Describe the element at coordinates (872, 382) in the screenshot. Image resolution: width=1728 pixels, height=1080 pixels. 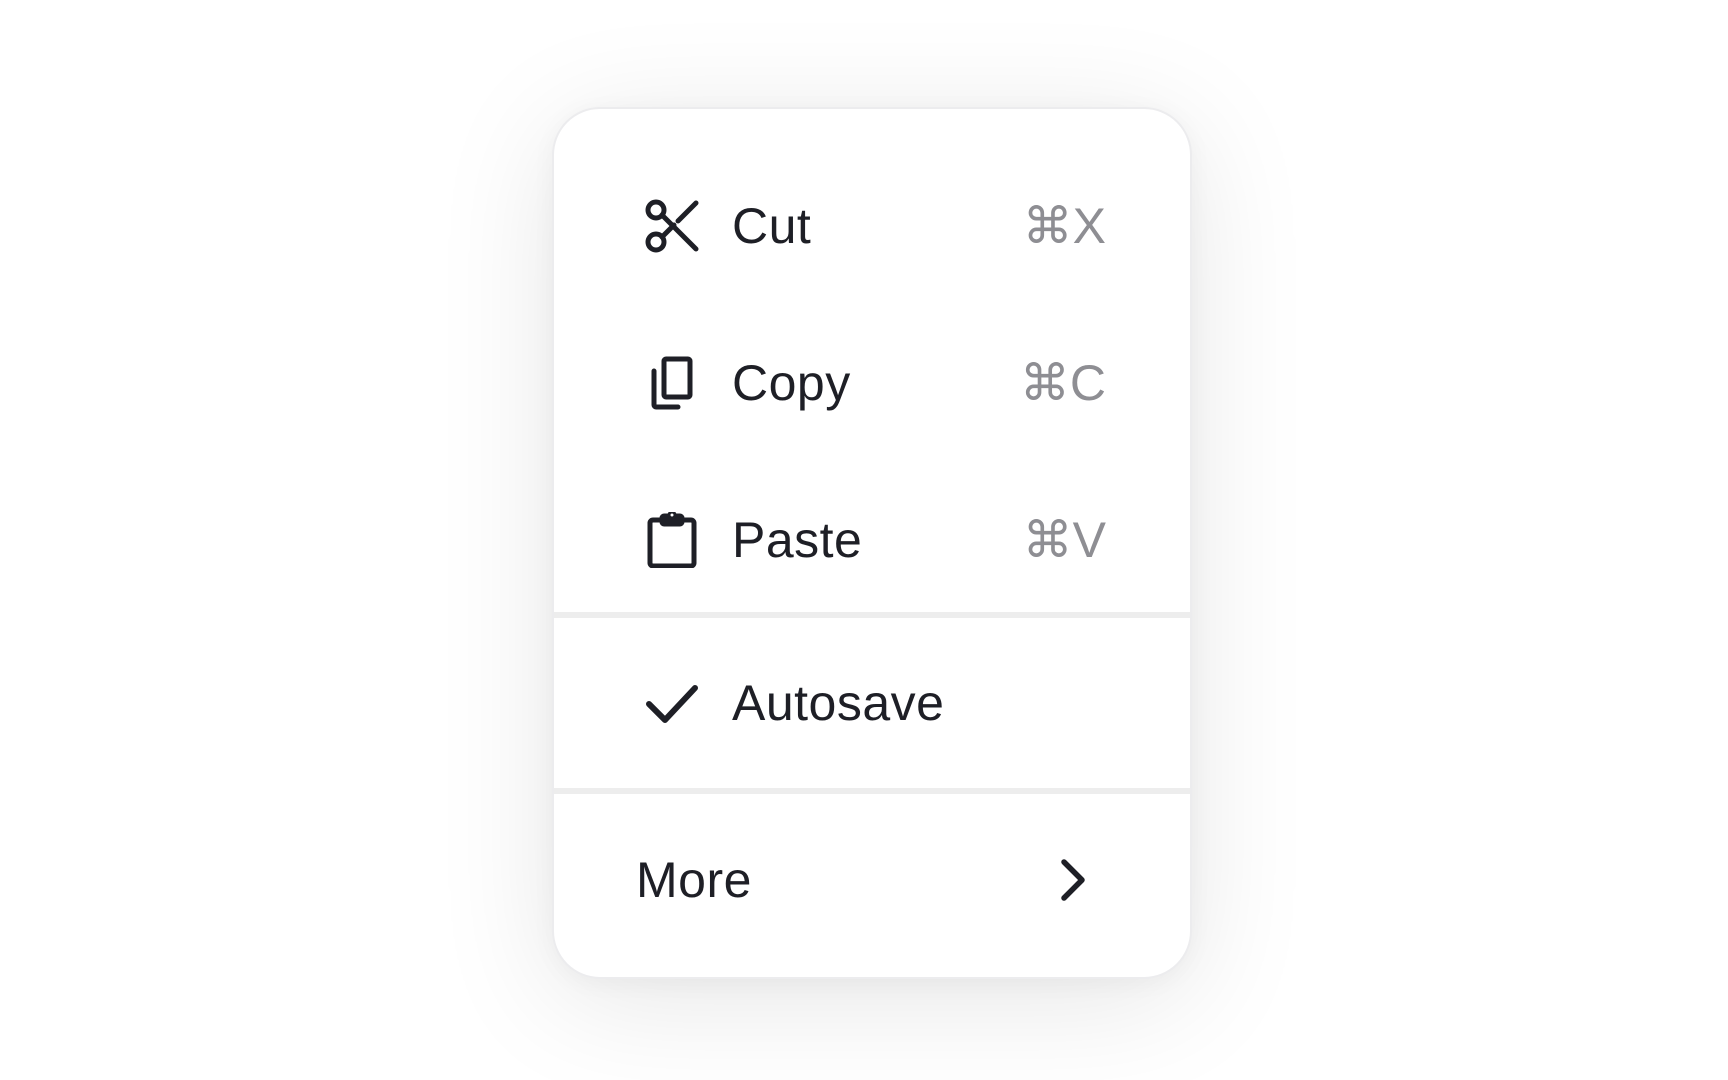
I see `menu-item-copy: Copy ⌘C` at that location.